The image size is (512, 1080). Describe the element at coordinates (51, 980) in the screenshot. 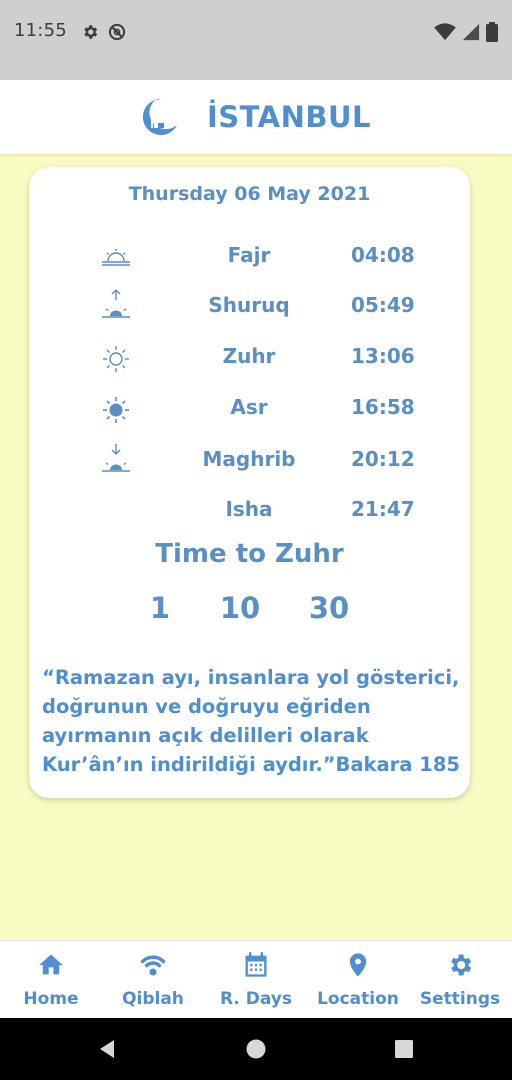

I see `nav-home: Home` at that location.